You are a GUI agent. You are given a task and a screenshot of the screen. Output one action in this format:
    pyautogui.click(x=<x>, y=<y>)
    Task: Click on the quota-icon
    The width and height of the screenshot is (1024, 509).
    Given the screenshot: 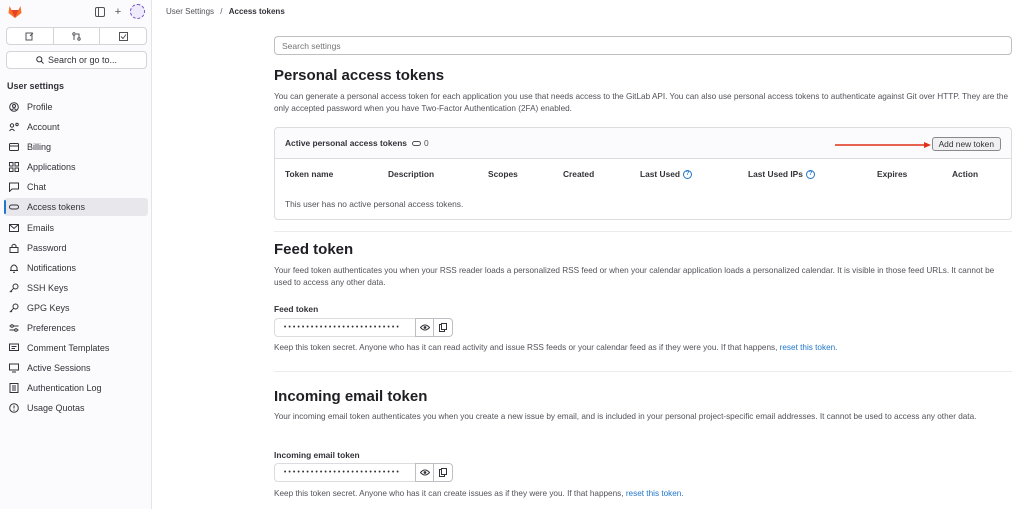 What is the action you would take?
    pyautogui.click(x=14, y=408)
    